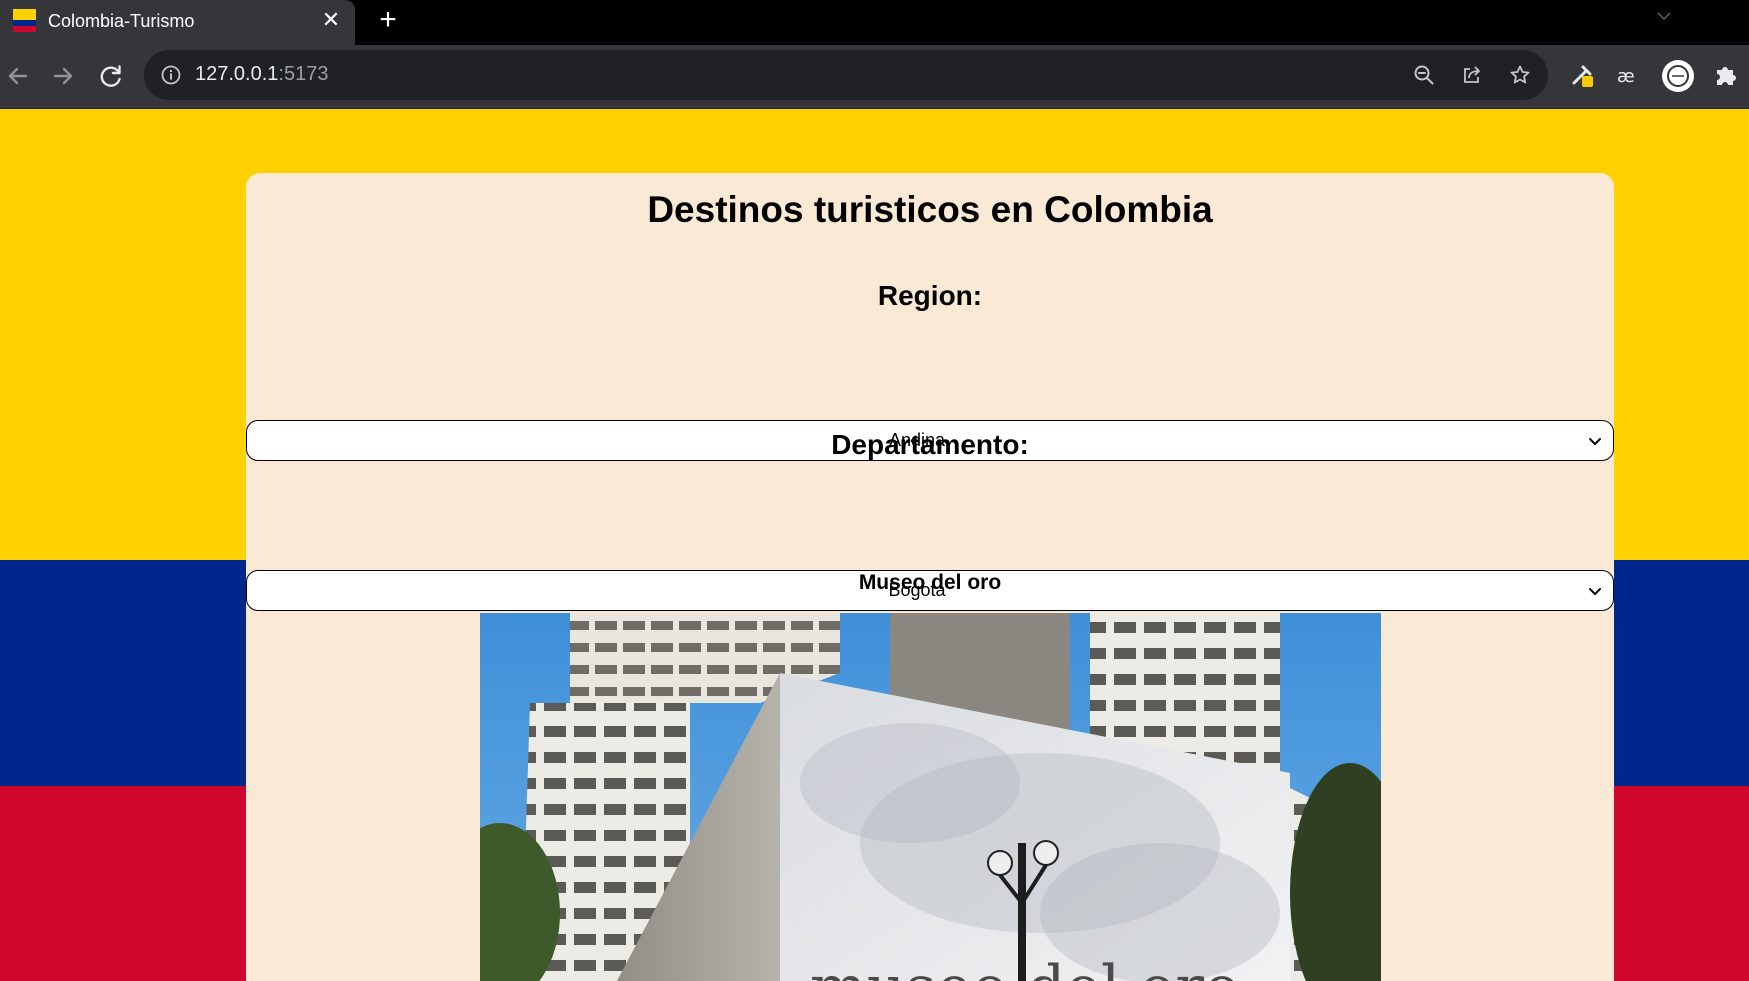 This screenshot has height=981, width=1749. Describe the element at coordinates (171, 75) in the screenshot. I see `info-icon` at that location.